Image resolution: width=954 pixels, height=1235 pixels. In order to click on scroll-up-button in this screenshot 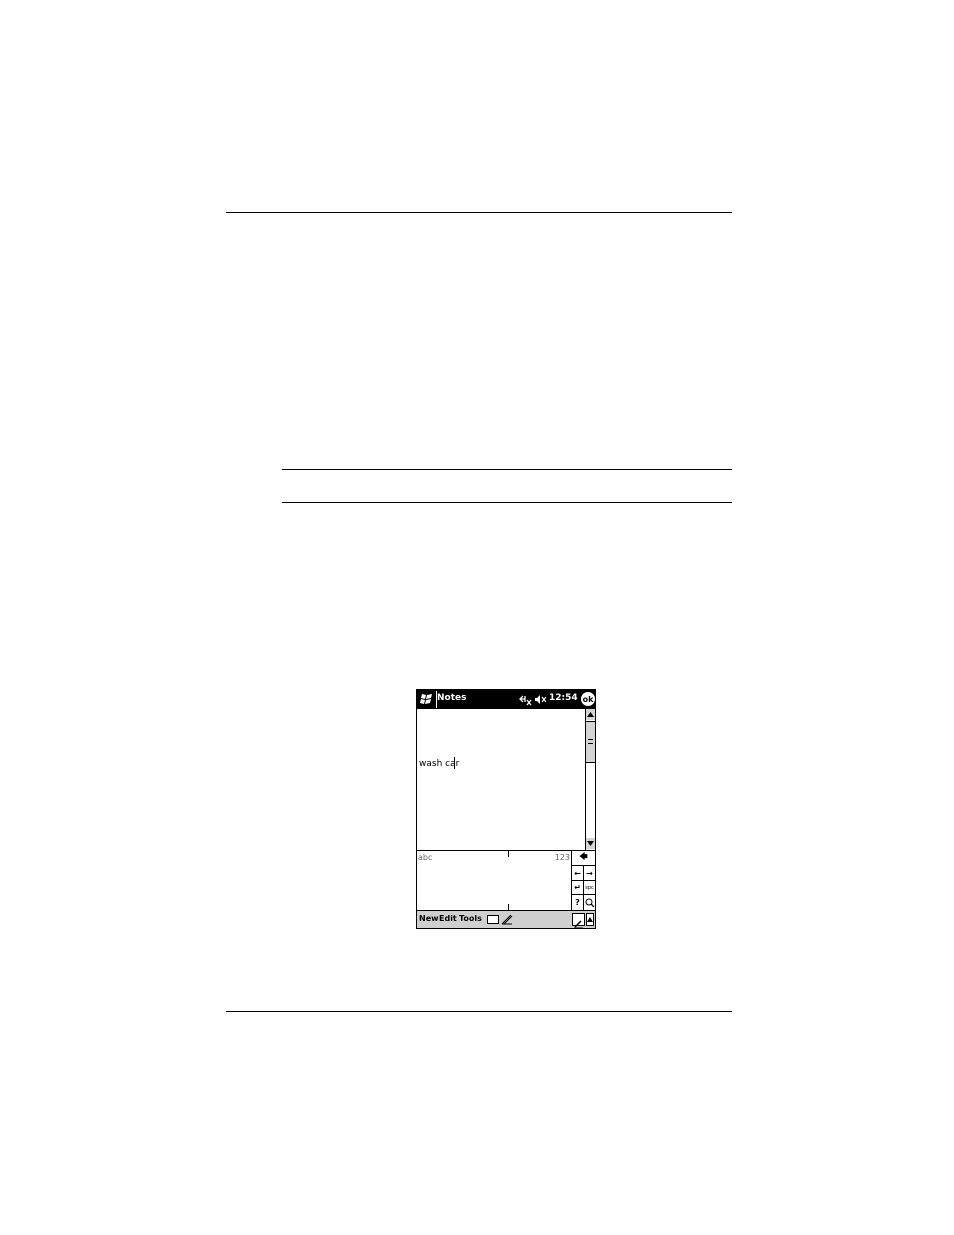, I will do `click(590, 714)`.